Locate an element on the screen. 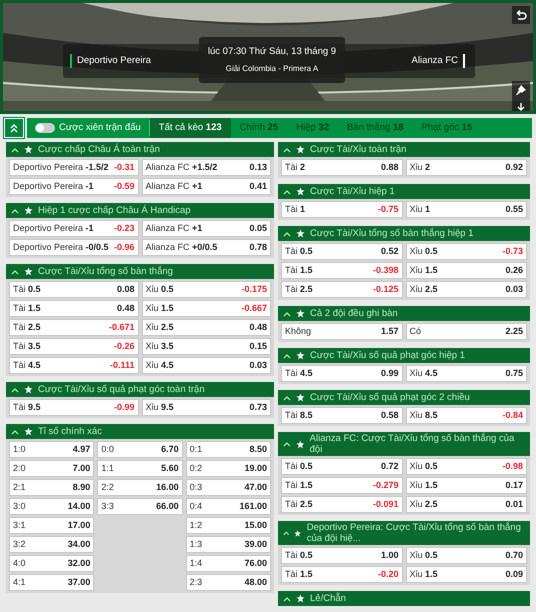 The height and width of the screenshot is (612, 536). score-odds-button: 3:1 17.00 is located at coordinates (51, 525).